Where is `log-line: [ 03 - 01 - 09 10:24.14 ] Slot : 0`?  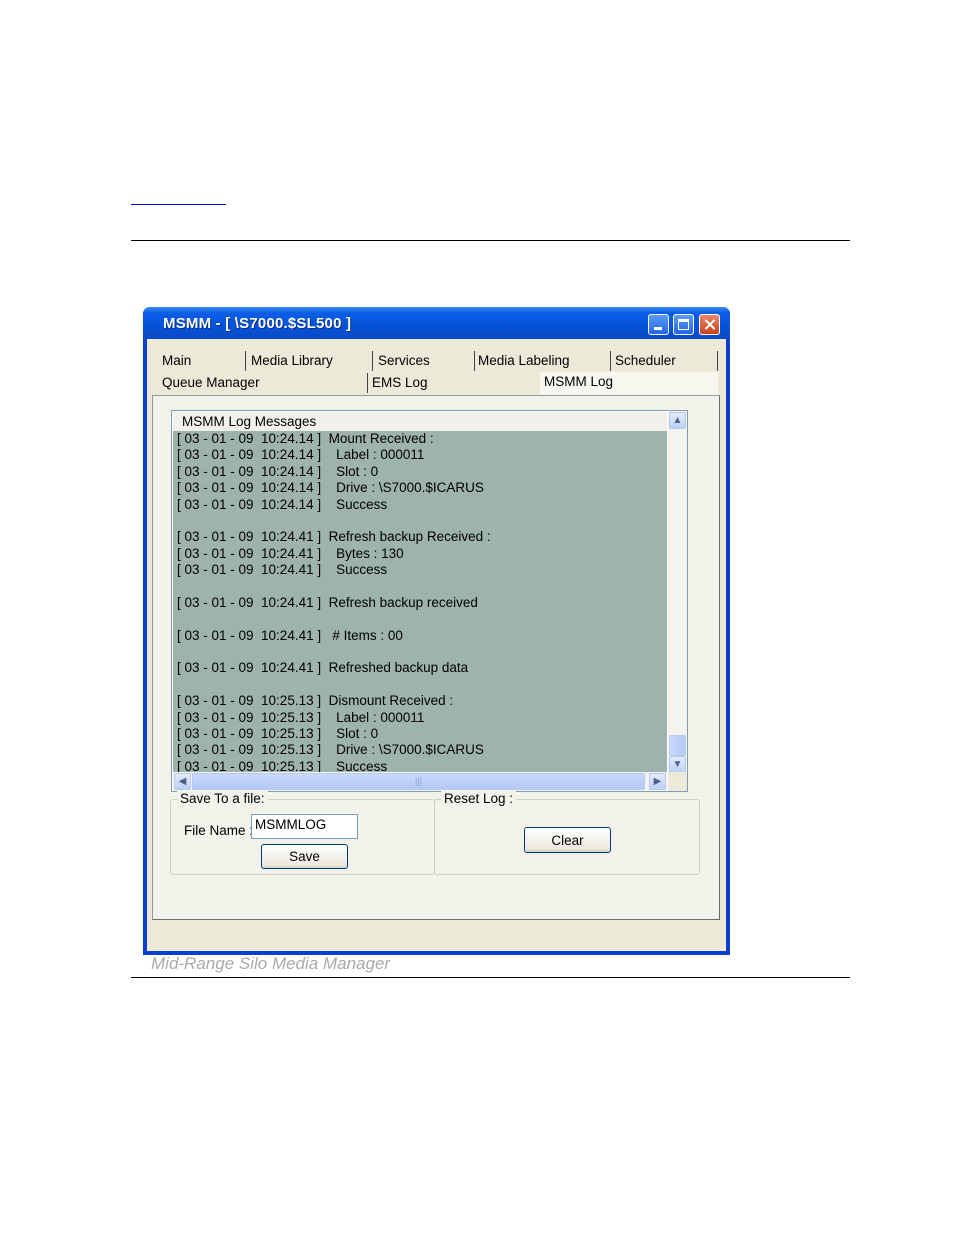
log-line: [ 03 - 01 - 09 10:24.14 ] Slot : 0 is located at coordinates (278, 471).